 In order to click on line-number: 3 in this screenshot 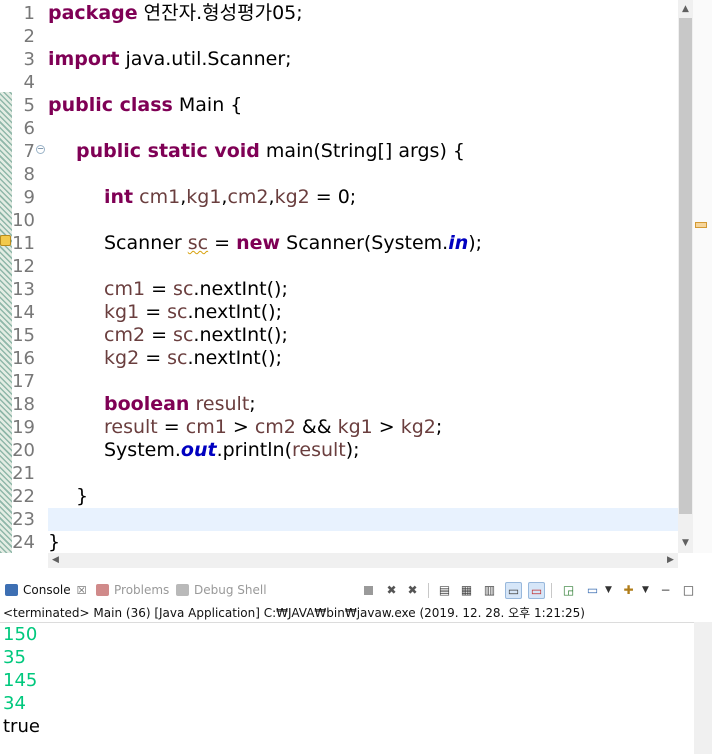, I will do `click(29, 59)`.